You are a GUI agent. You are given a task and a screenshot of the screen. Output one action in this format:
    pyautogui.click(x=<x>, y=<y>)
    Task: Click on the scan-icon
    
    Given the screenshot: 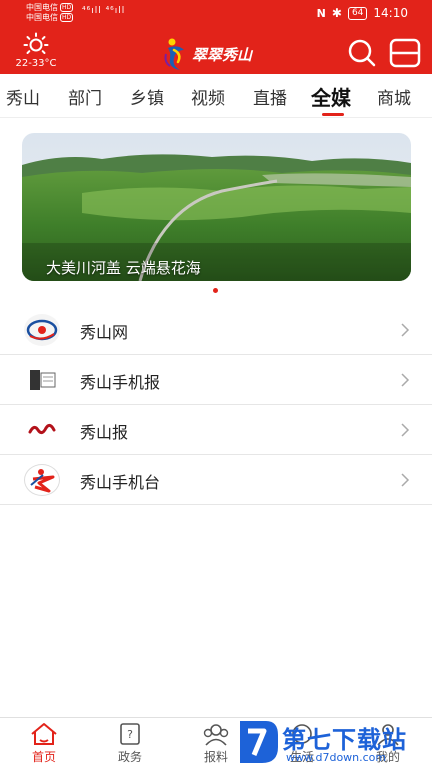 What is the action you would take?
    pyautogui.click(x=405, y=53)
    